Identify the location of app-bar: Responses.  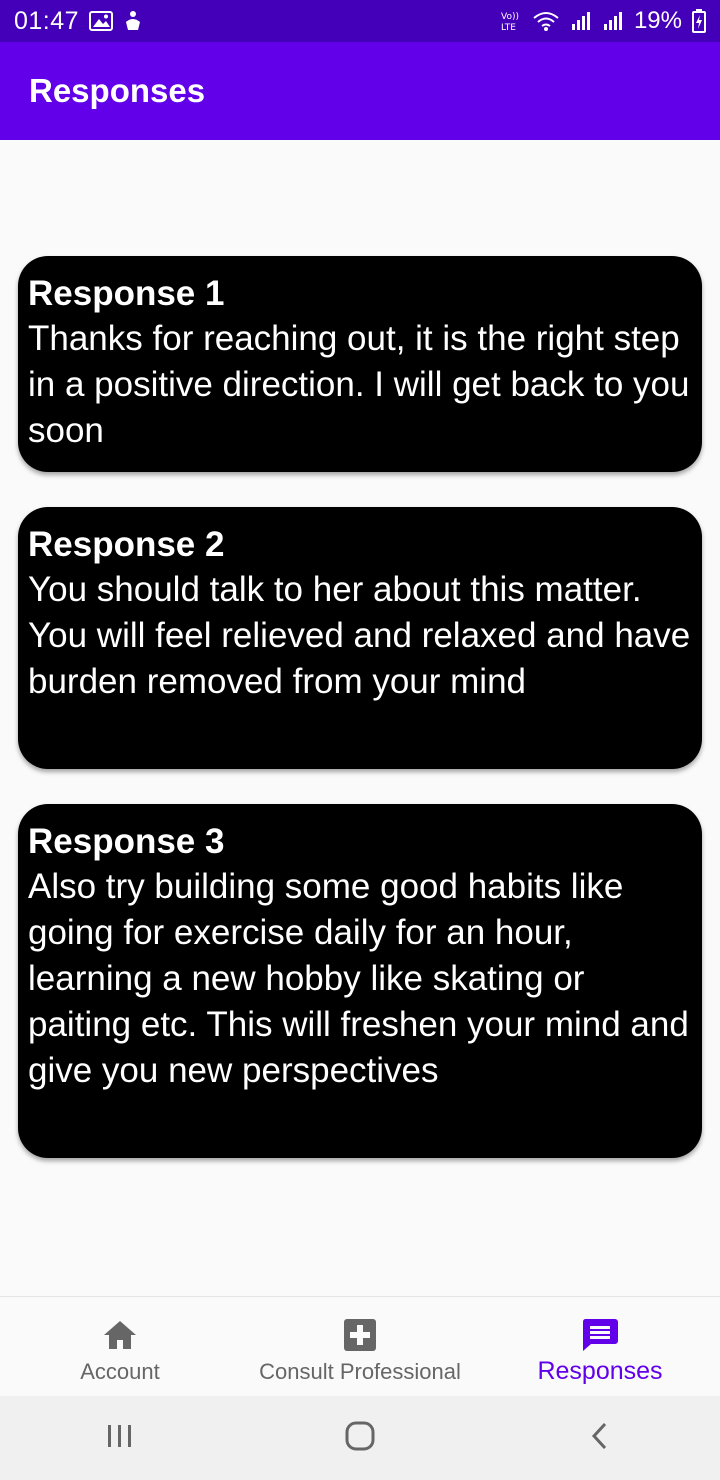
(360, 91).